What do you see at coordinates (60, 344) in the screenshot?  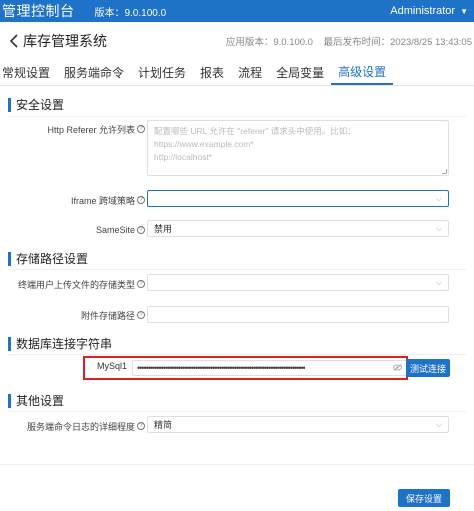 I see `section-title-database: 数据库连接字符串` at bounding box center [60, 344].